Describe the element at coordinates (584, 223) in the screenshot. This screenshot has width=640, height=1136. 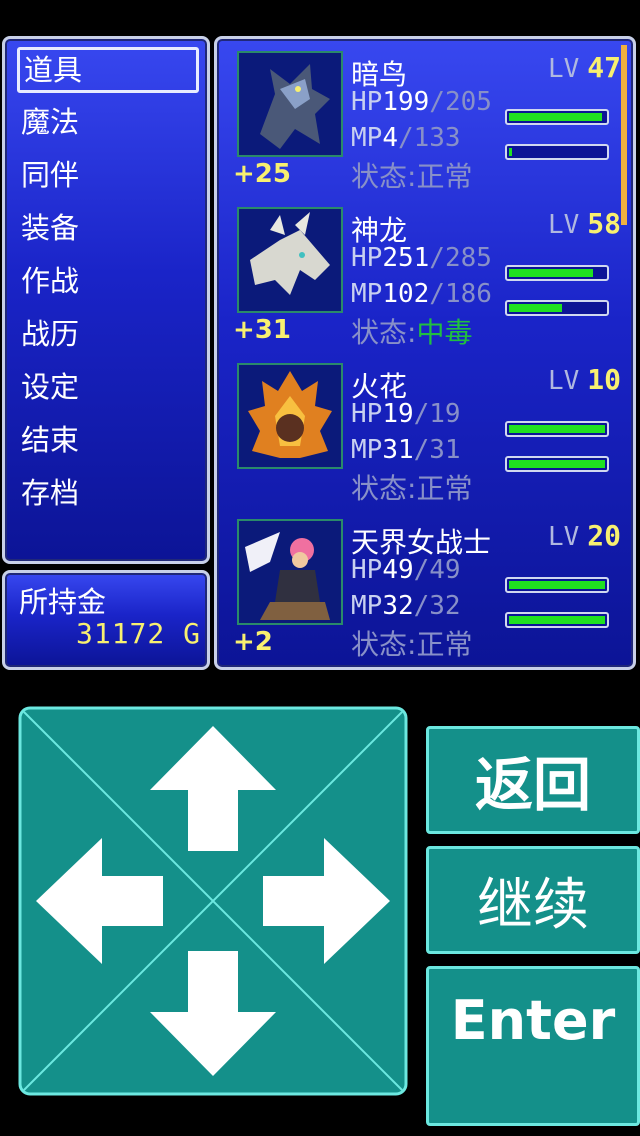
I see `level: LV 58` at that location.